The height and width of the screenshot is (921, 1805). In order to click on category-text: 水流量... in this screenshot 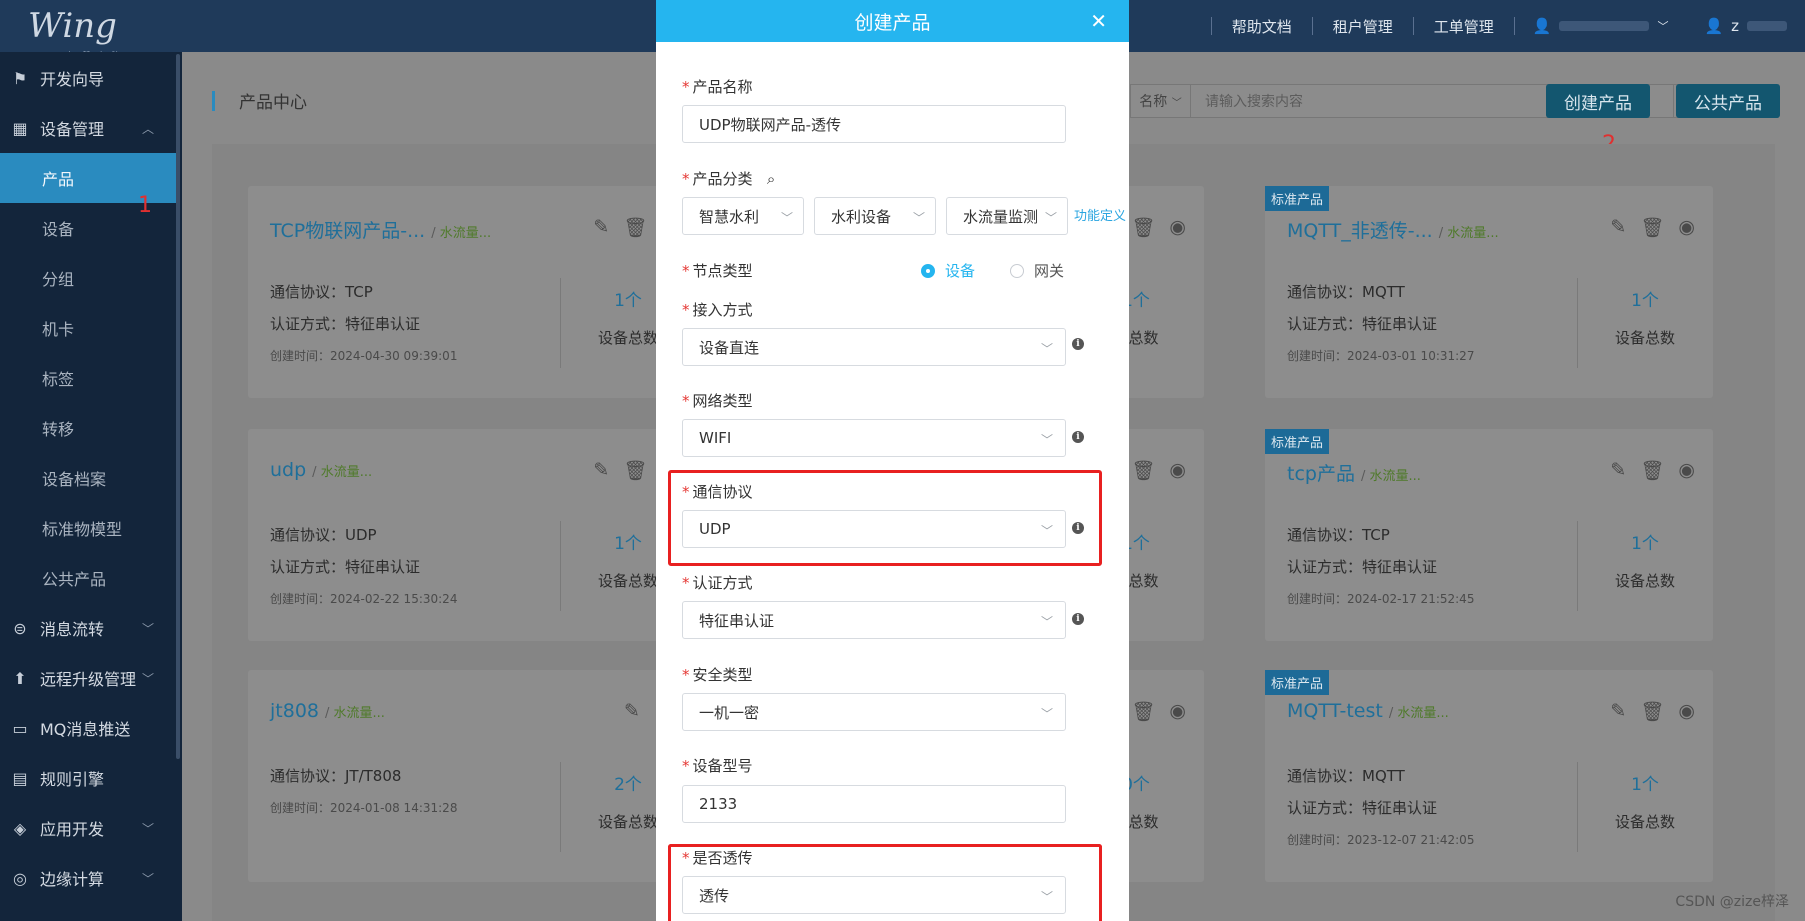, I will do `click(346, 472)`.